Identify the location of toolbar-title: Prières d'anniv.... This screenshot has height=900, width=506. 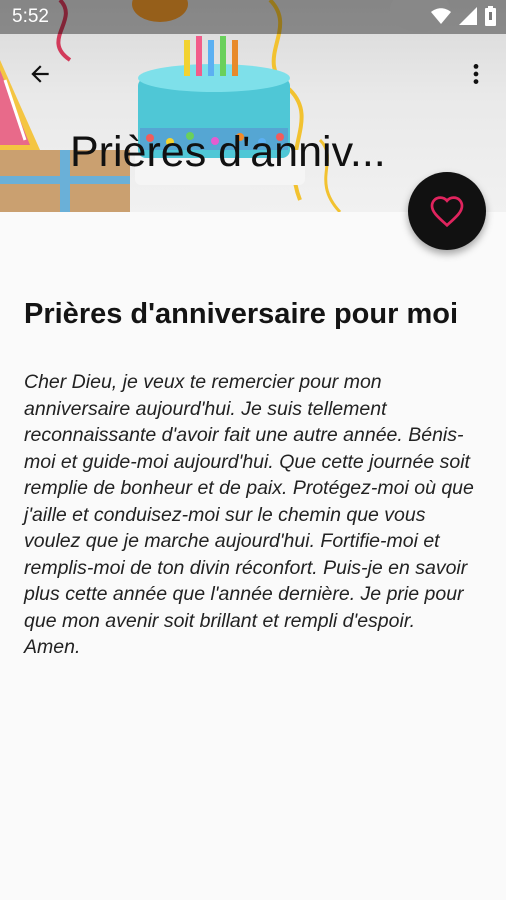
(228, 152).